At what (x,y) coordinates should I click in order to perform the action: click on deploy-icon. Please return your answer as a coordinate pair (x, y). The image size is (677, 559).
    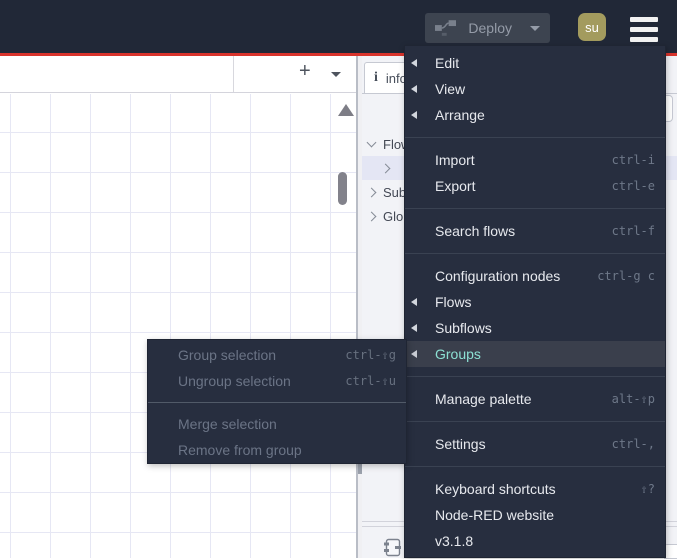
    Looking at the image, I should click on (446, 28).